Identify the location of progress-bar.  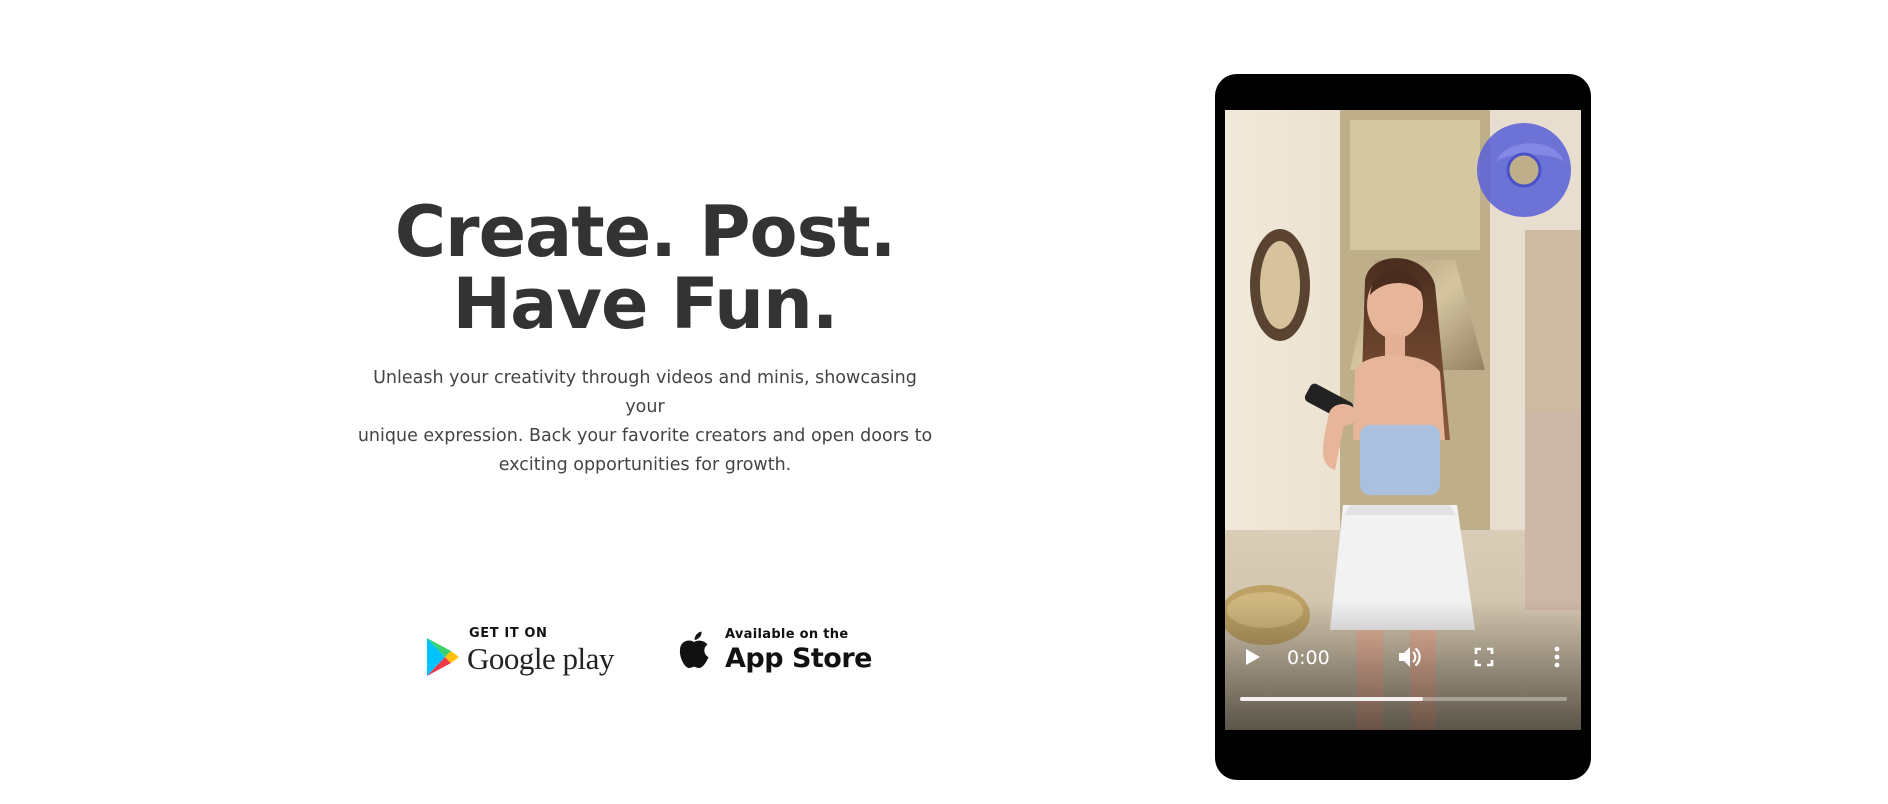
(1403, 699).